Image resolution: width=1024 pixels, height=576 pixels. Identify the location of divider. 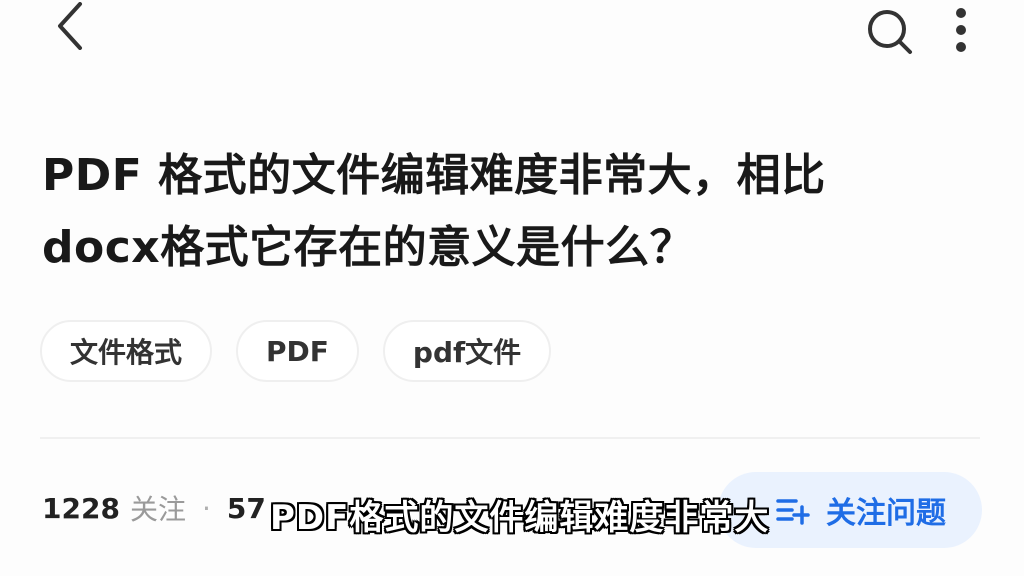
(510, 438).